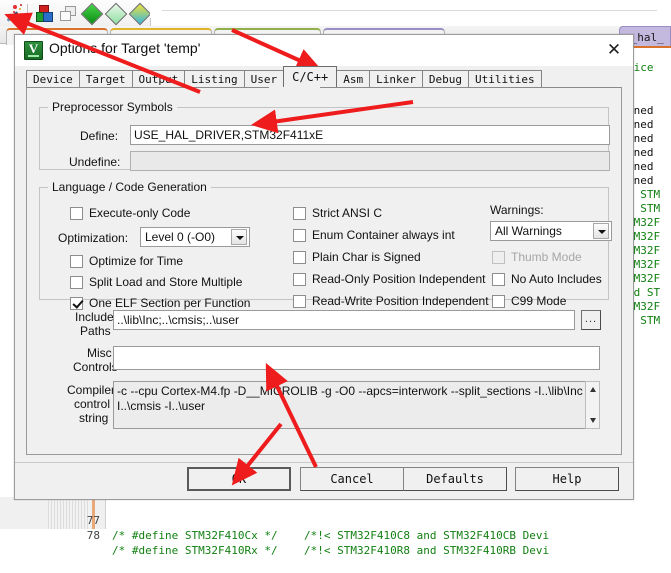  What do you see at coordinates (529, 301) in the screenshot?
I see `checkbox-c99-mode: C99 Mode` at bounding box center [529, 301].